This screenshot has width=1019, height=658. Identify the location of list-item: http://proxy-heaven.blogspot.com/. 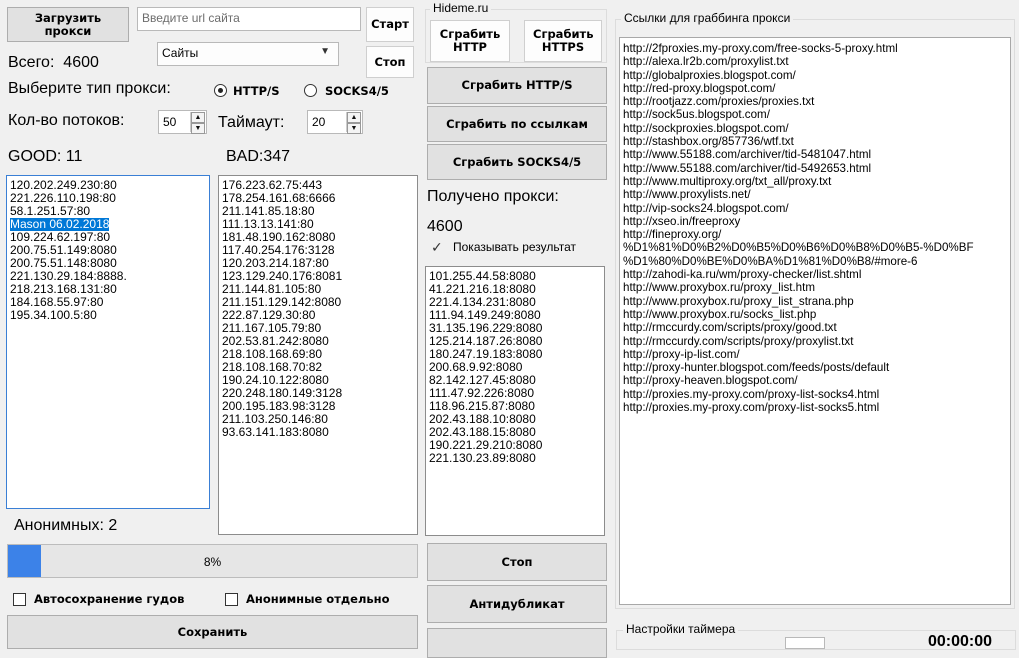
(815, 380).